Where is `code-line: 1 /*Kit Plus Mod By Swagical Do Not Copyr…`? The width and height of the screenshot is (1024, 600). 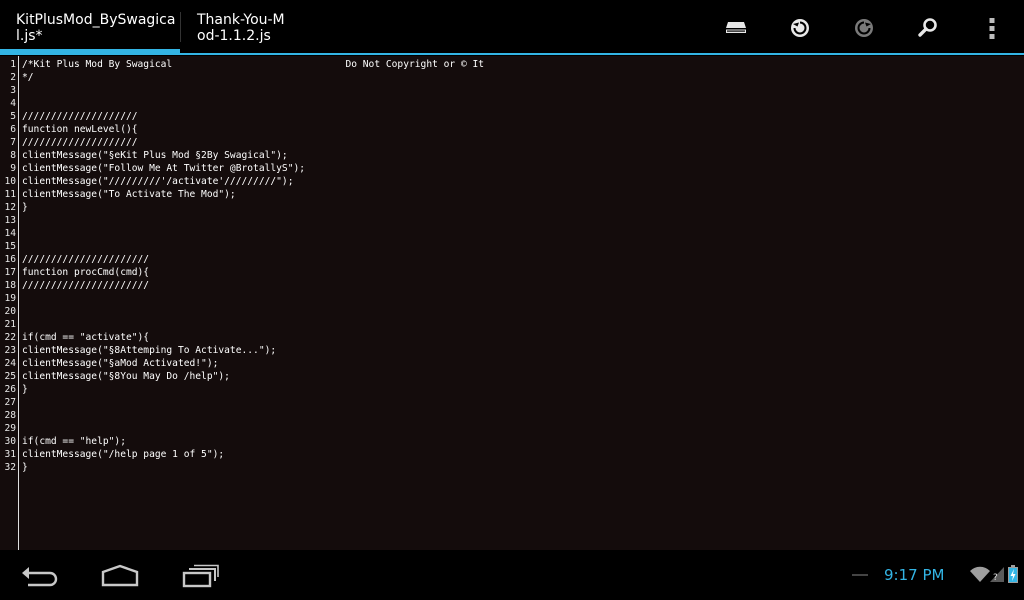
code-line: 1 /*Kit Plus Mod By Swagical Do Not Copyr… is located at coordinates (512, 64).